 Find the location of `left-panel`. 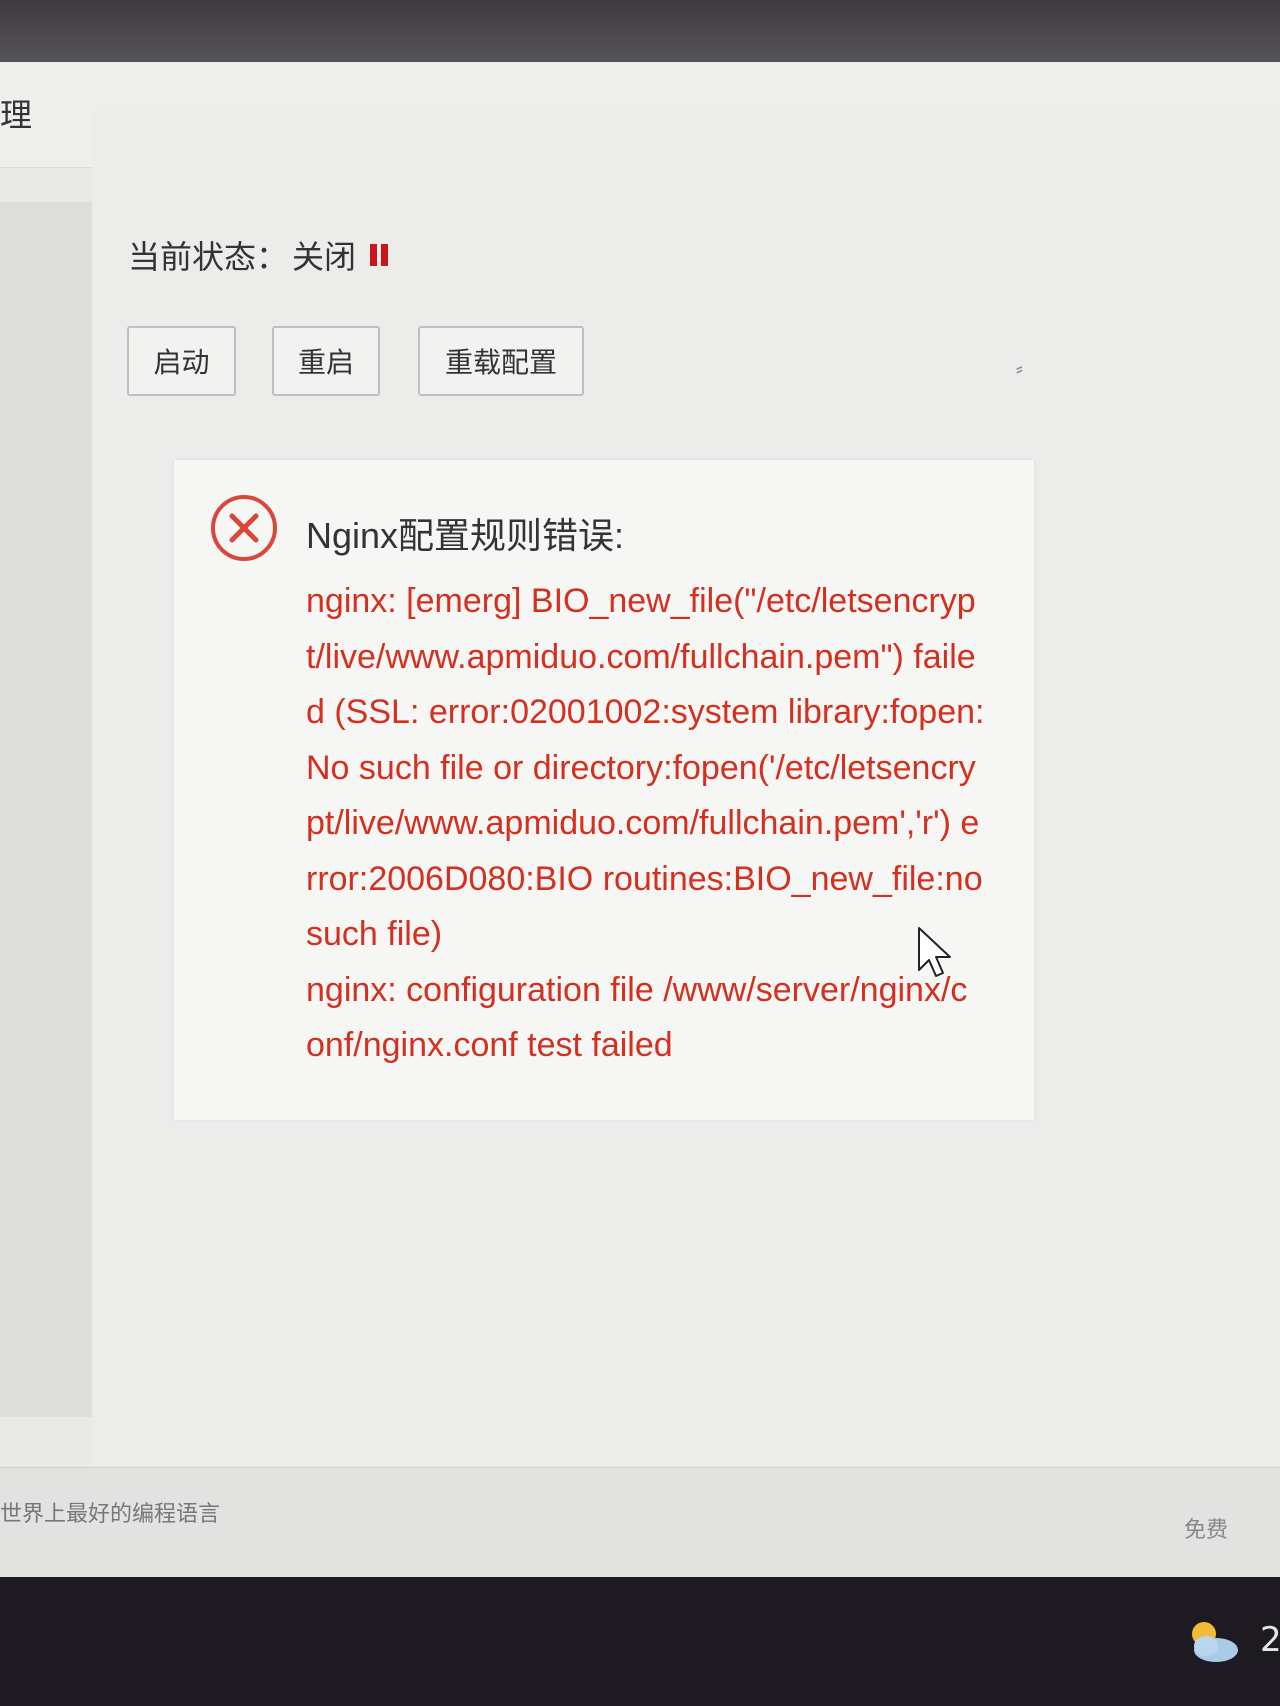

left-panel is located at coordinates (46, 809).